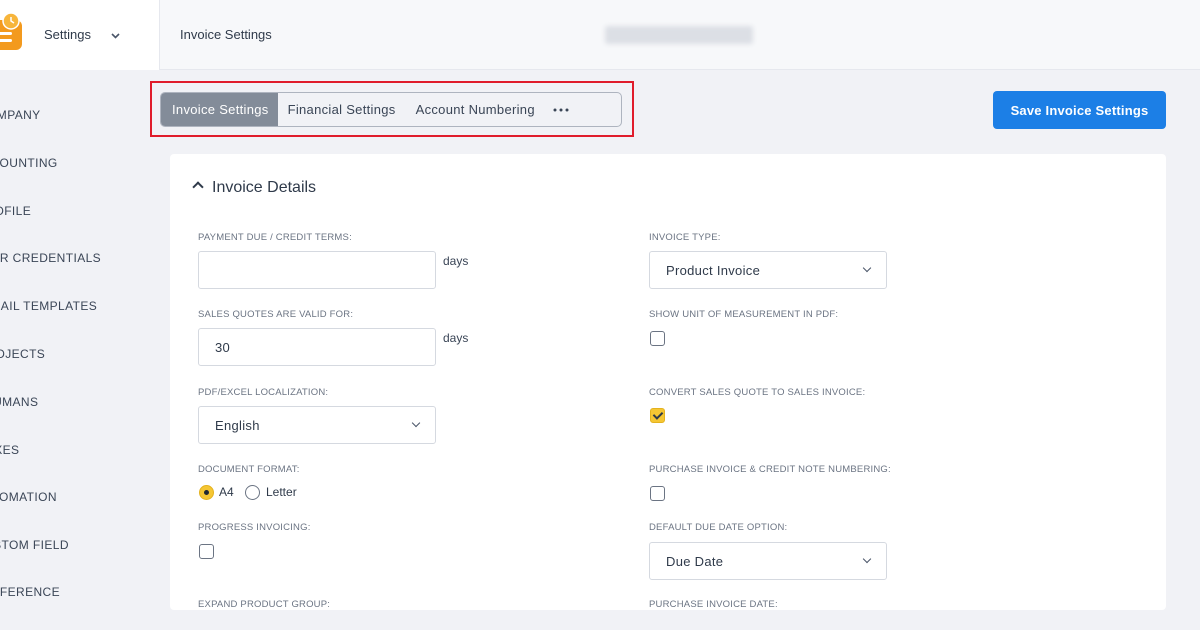 This screenshot has height=630, width=1200. I want to click on payment-due-label: PAYMENT DUE / CREDIT TERMS:, so click(275, 237).